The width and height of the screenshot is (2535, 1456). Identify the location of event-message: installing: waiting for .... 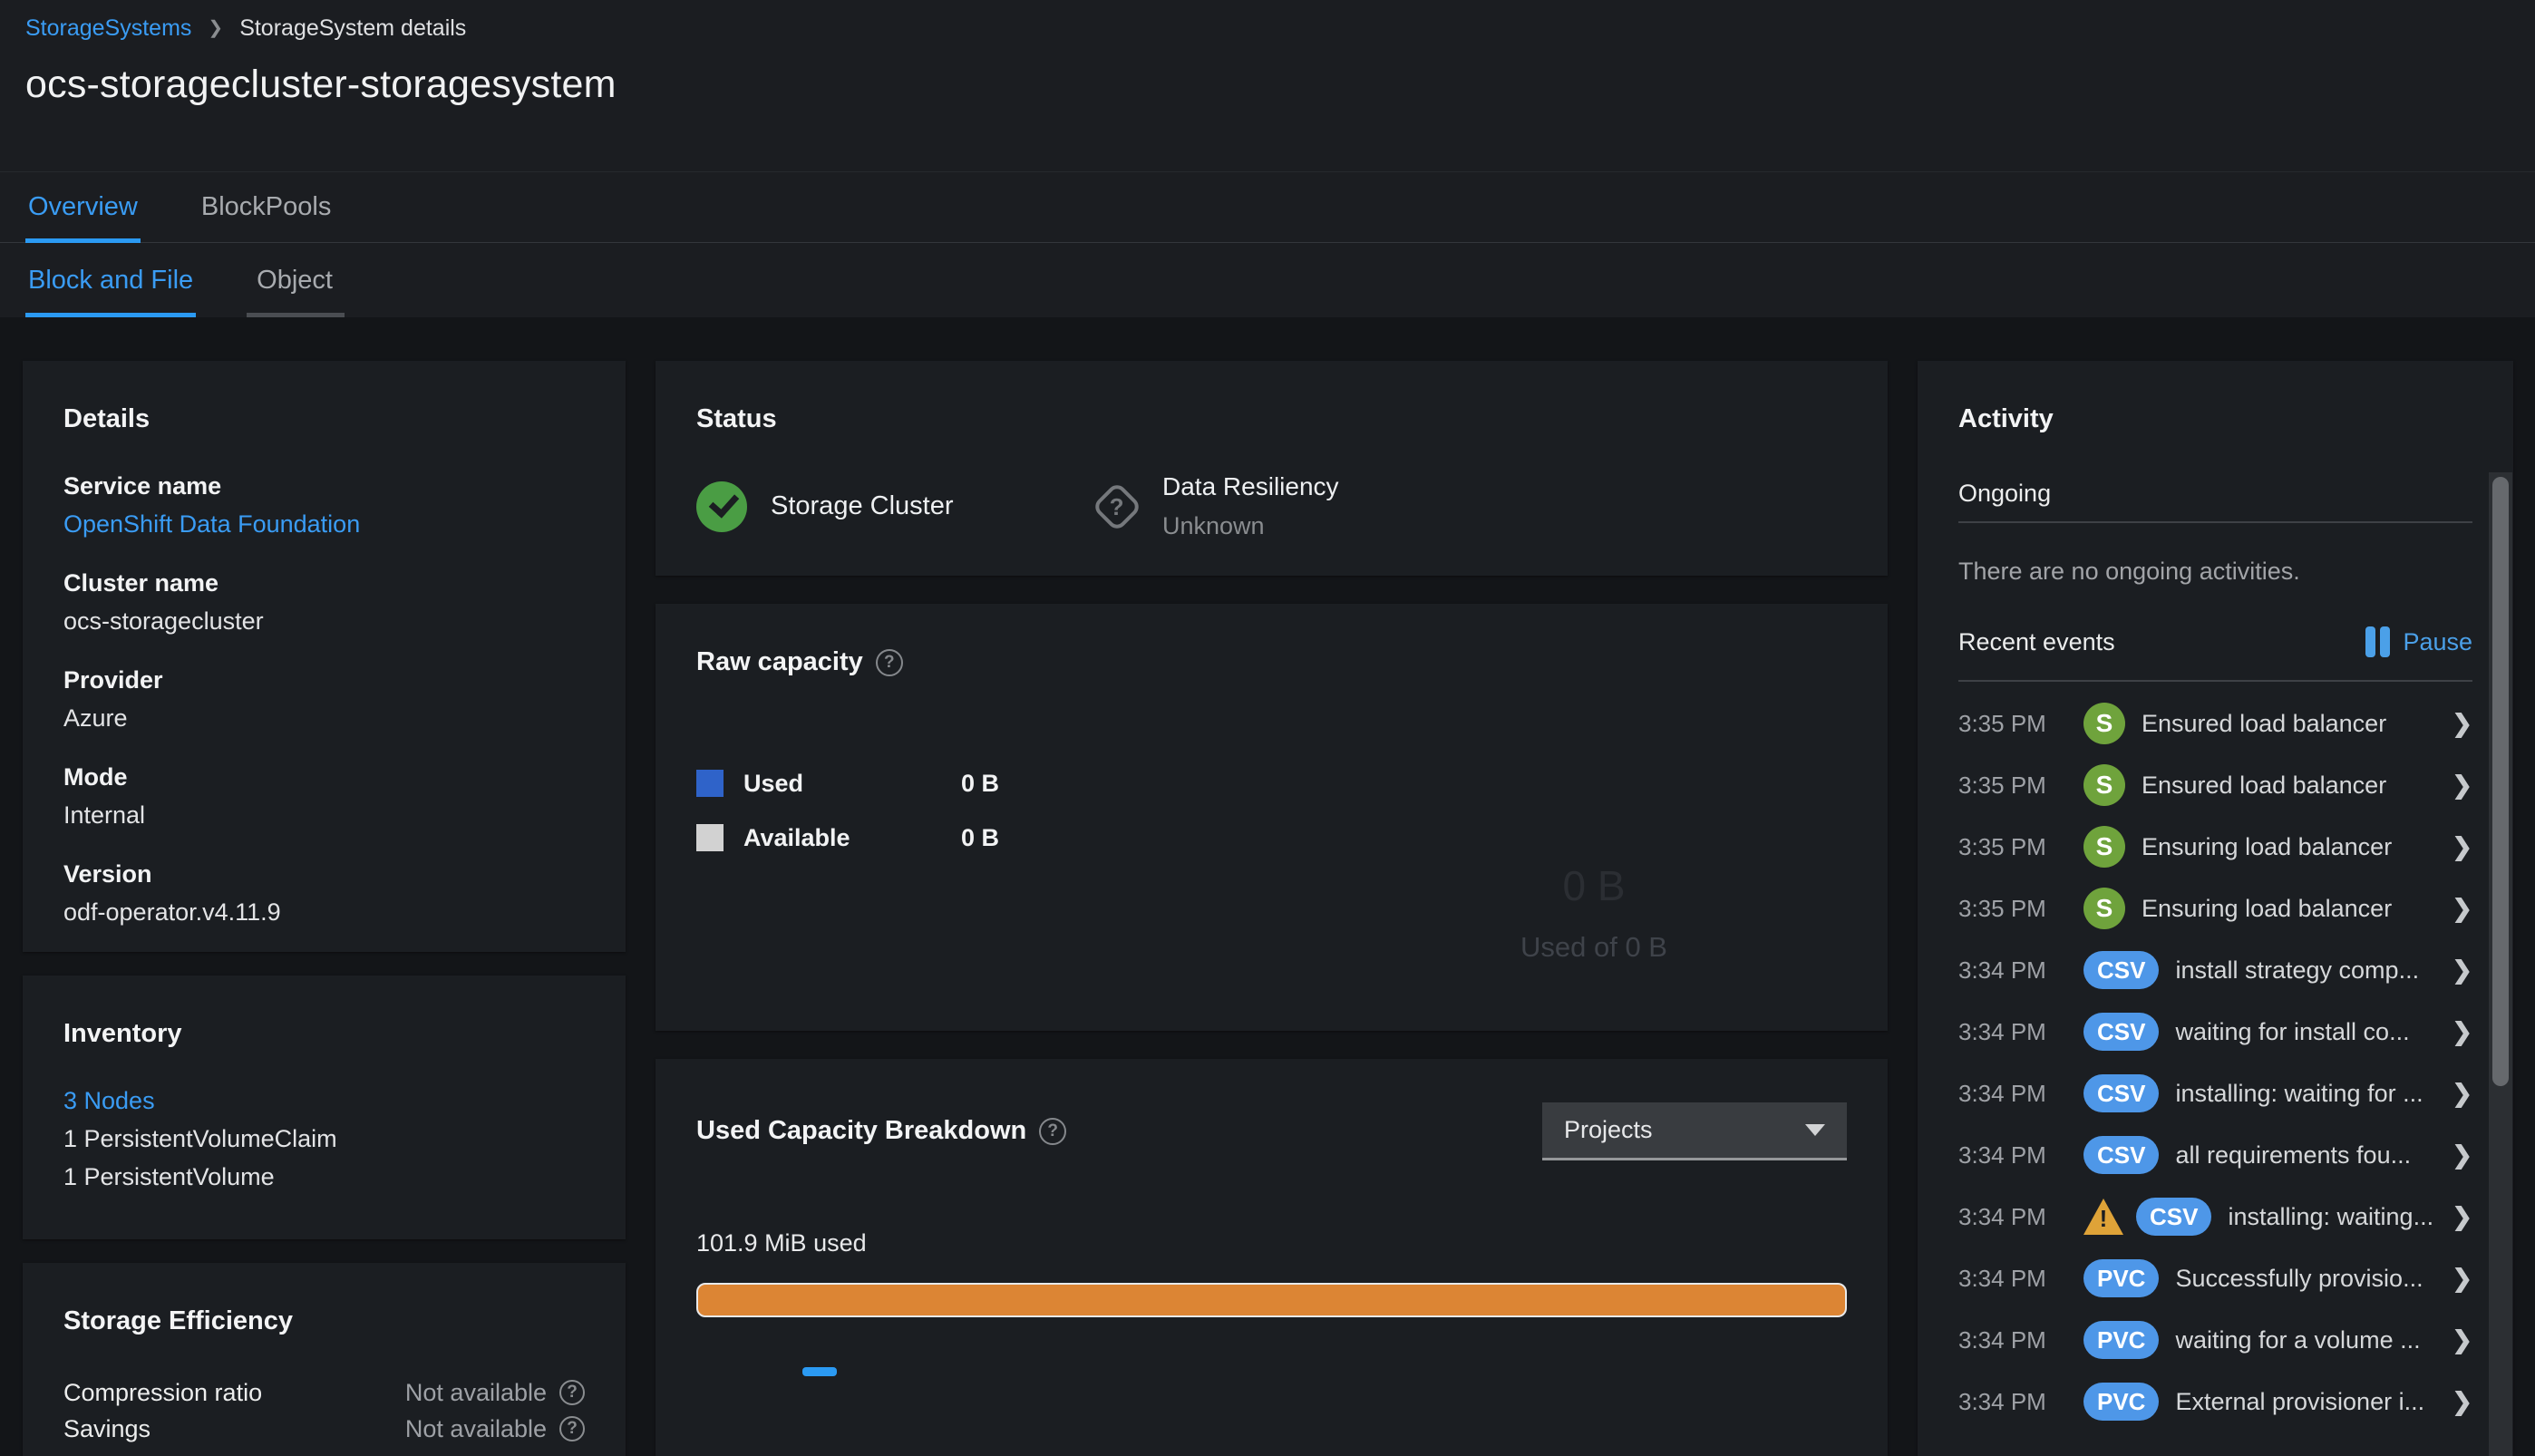
(2299, 1093).